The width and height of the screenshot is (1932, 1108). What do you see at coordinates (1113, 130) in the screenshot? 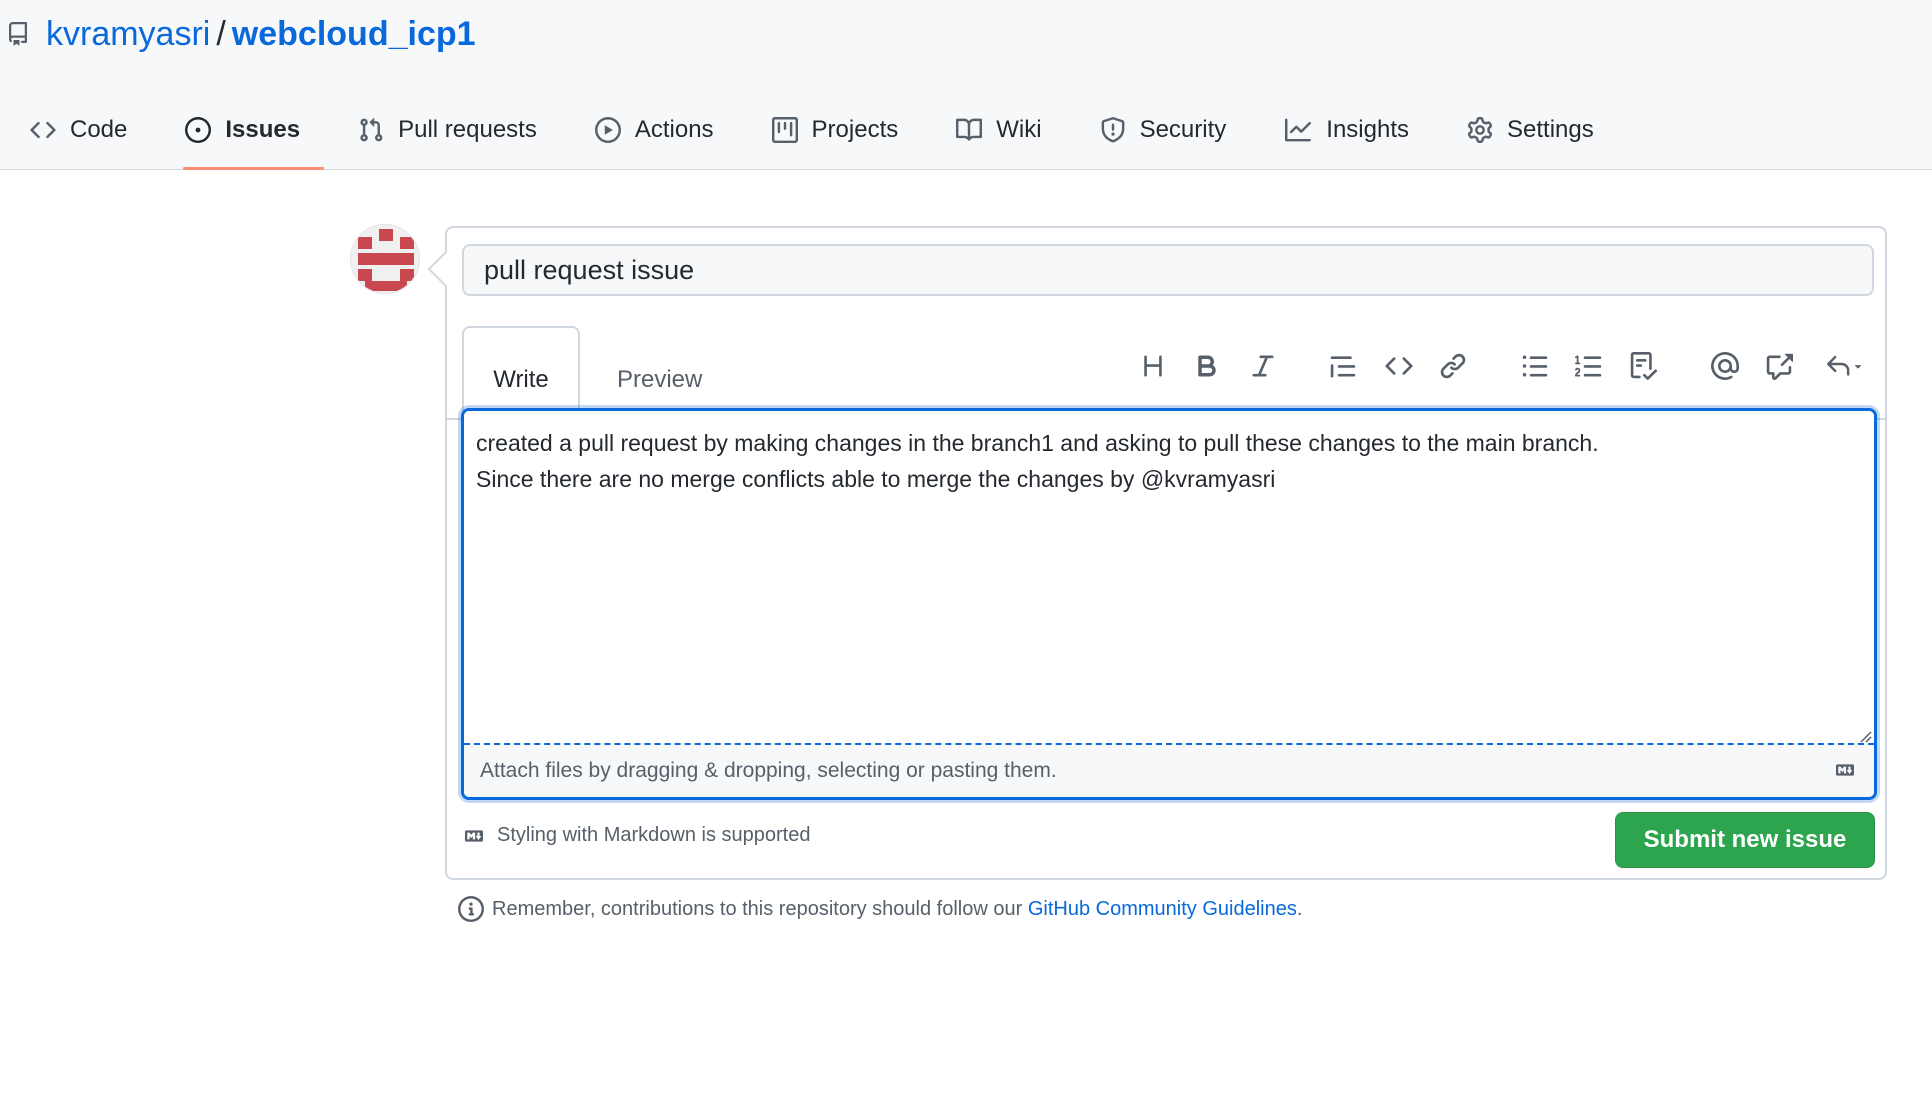
I see `shield-icon` at bounding box center [1113, 130].